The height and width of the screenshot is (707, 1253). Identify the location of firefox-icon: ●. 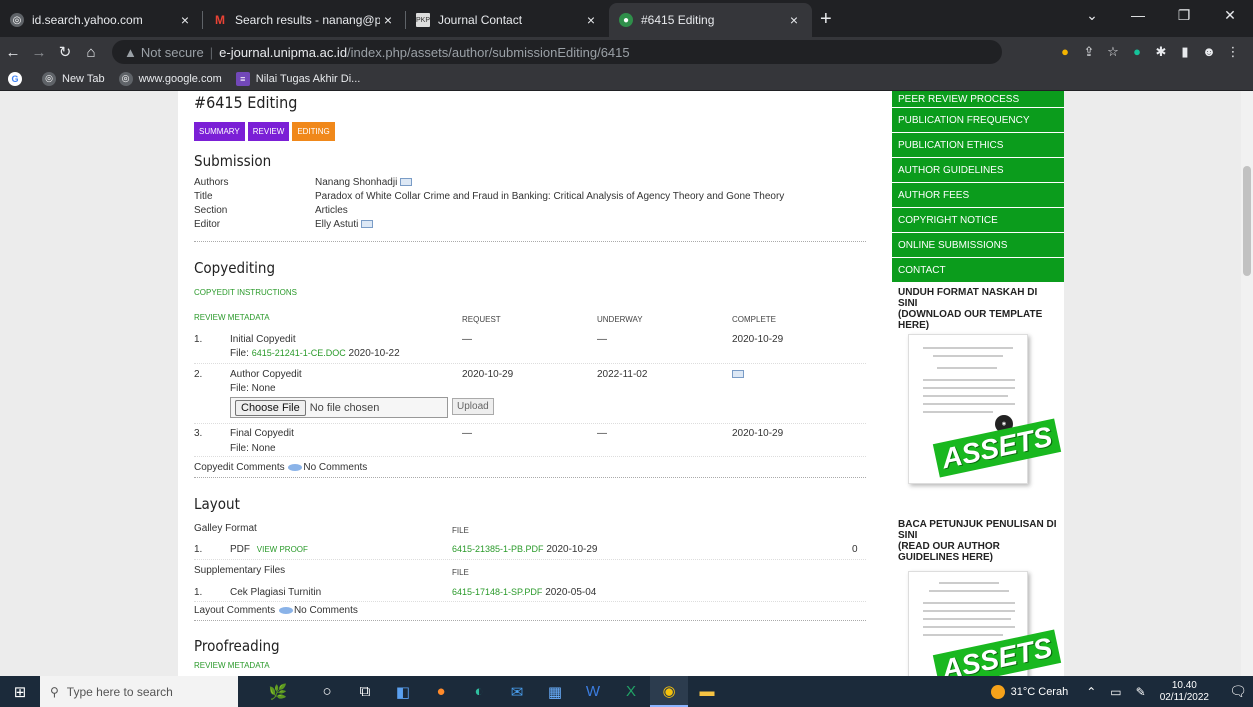
(441, 691).